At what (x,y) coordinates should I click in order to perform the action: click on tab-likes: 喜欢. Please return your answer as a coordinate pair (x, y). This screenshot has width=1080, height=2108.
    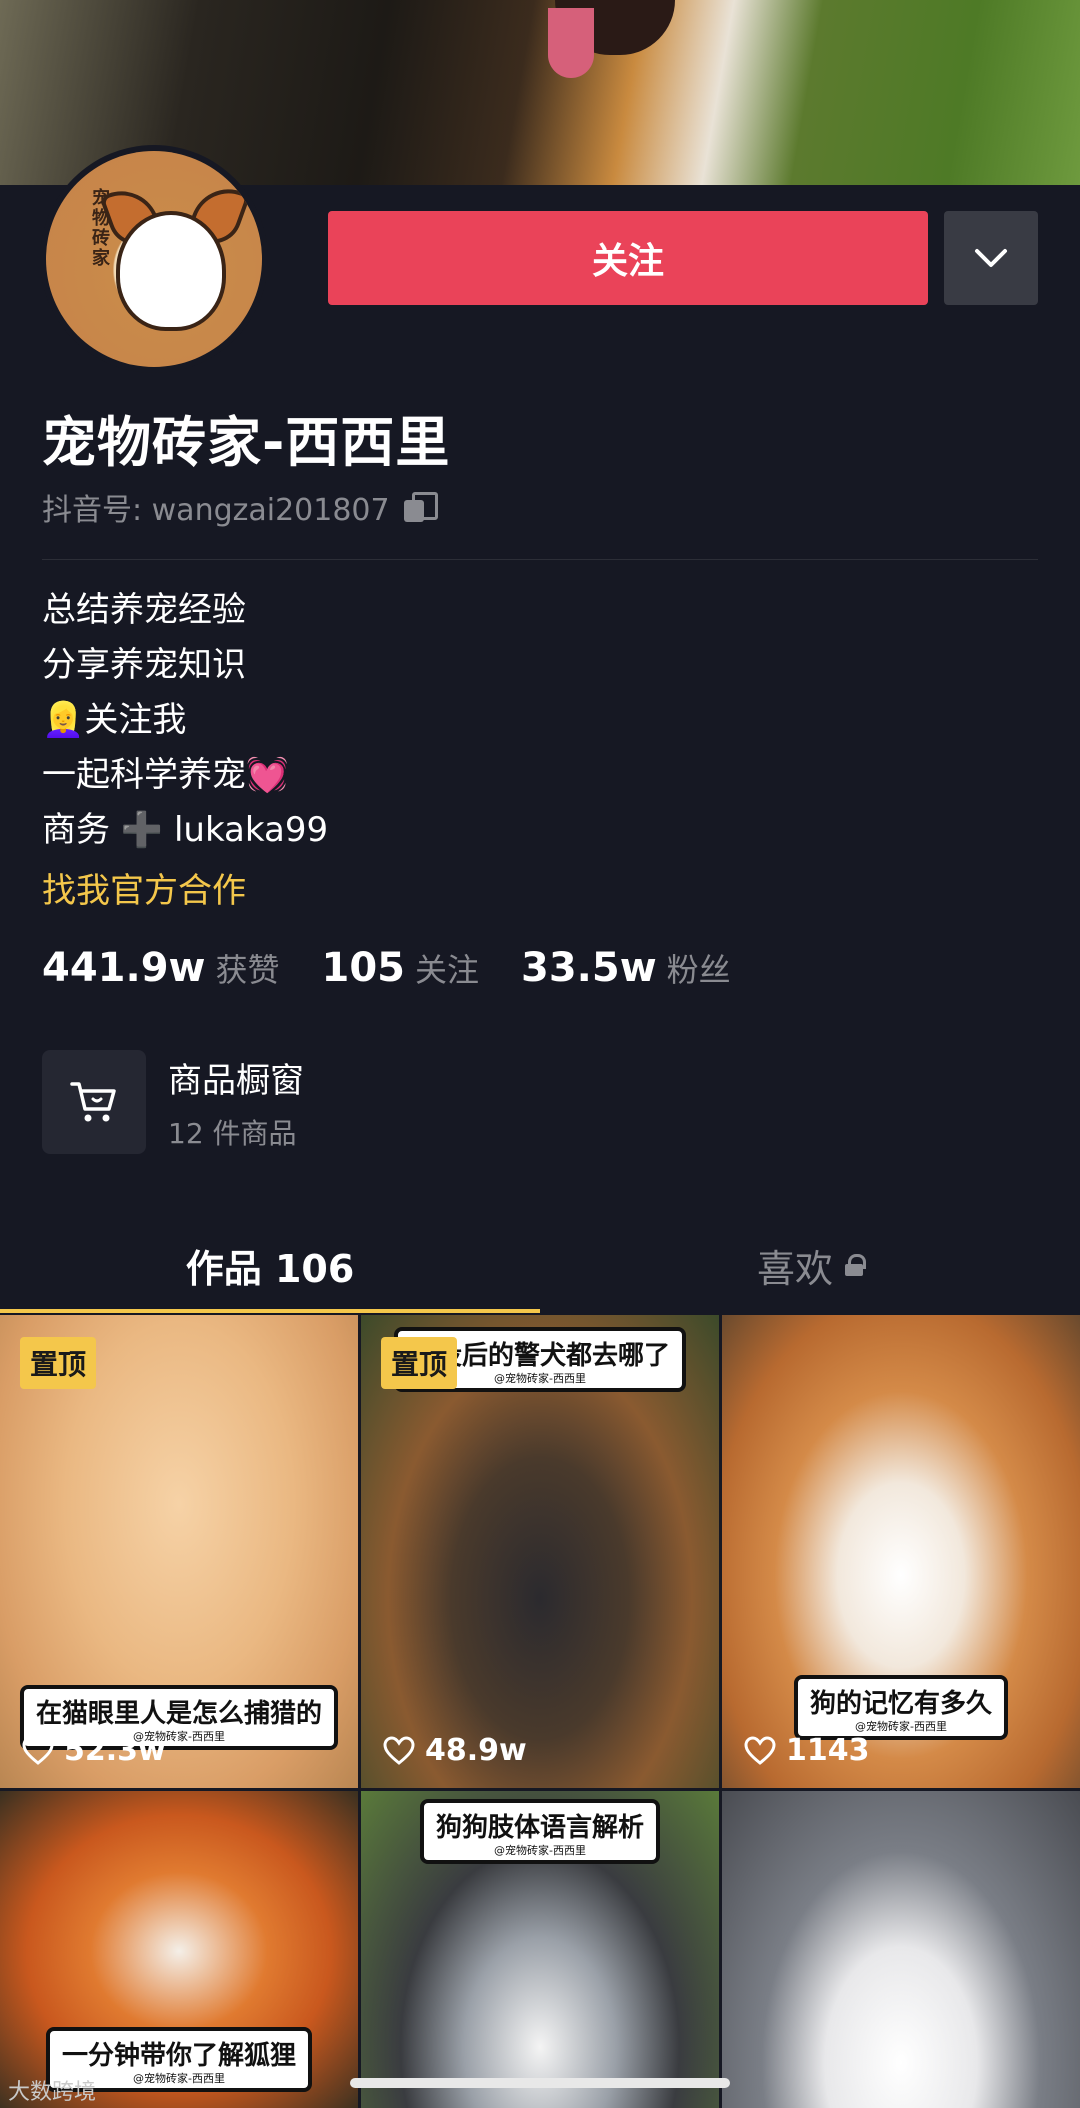
    Looking at the image, I should click on (810, 1265).